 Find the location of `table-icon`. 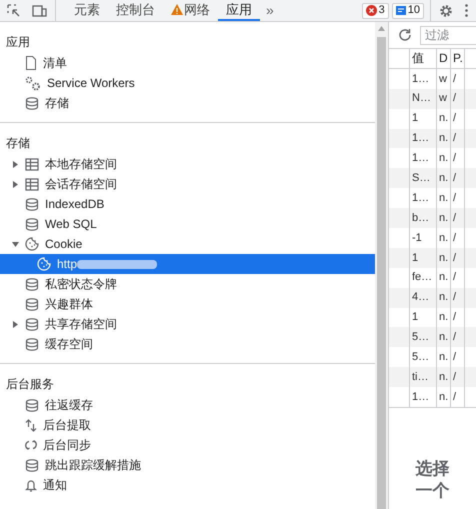

table-icon is located at coordinates (32, 184).